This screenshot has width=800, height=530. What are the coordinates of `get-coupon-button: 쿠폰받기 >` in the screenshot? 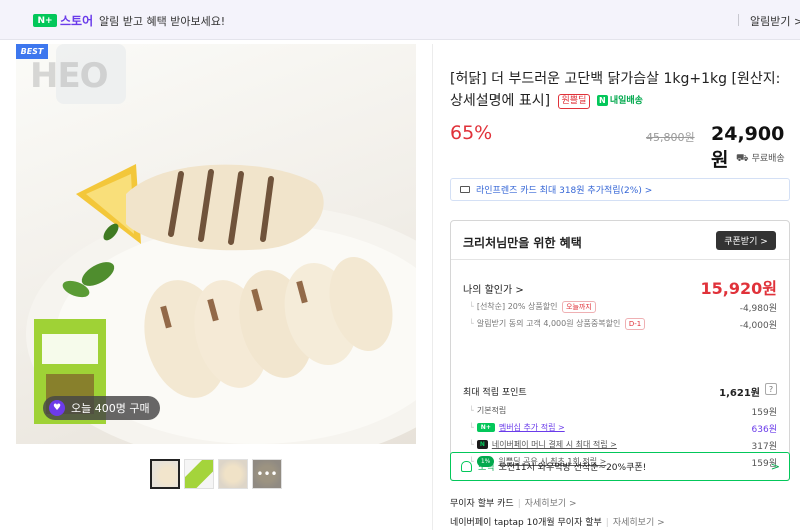 It's located at (746, 240).